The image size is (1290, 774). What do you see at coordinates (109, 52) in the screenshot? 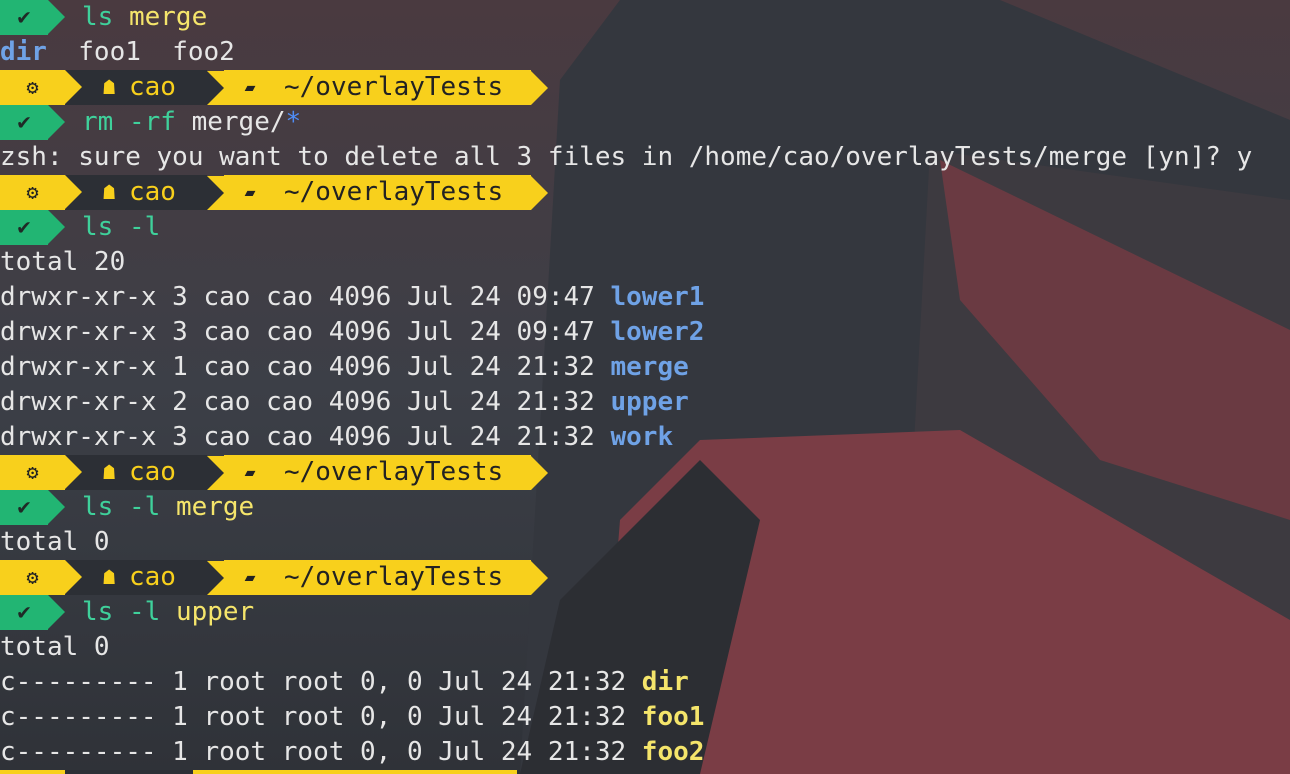
I see `file-entry: foo1` at bounding box center [109, 52].